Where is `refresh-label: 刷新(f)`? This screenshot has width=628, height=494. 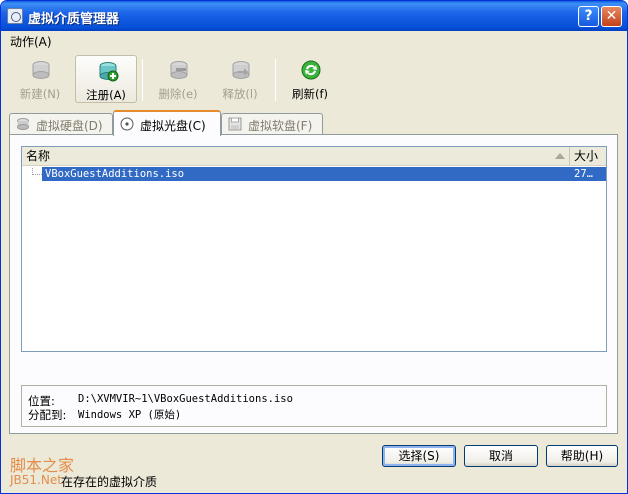 refresh-label: 刷新(f) is located at coordinates (310, 94).